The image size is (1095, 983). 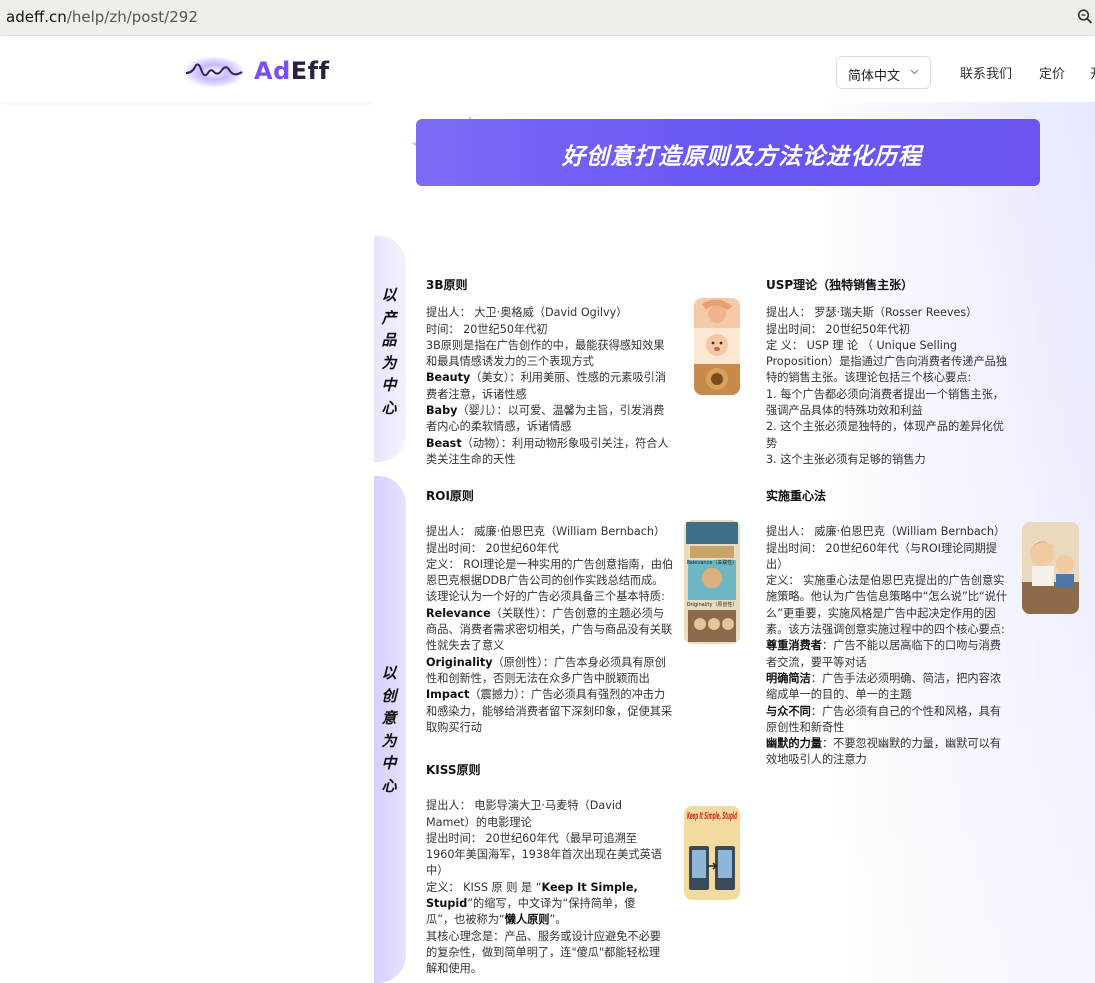 I want to click on item-term: Beast, so click(x=444, y=443).